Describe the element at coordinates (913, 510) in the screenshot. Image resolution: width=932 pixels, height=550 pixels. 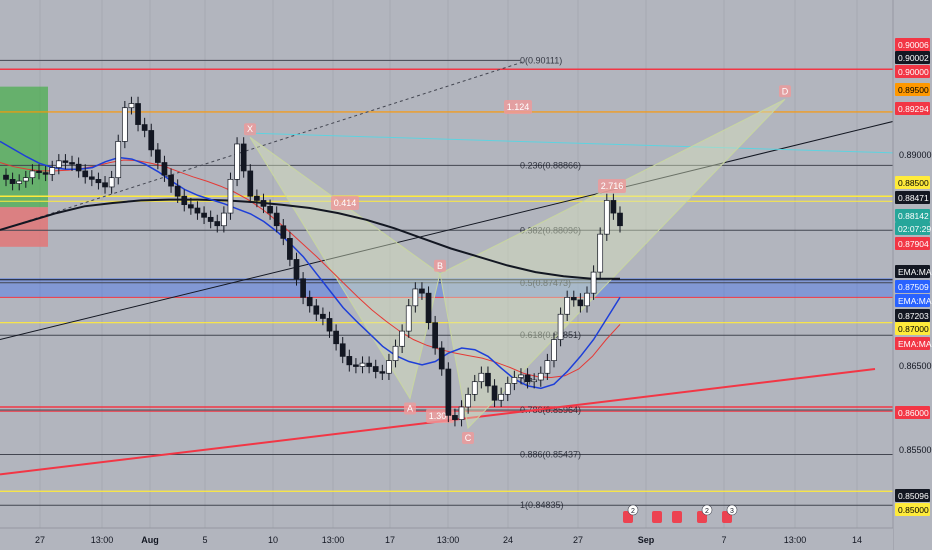
I see `price-badge-label: 0.85000` at that location.